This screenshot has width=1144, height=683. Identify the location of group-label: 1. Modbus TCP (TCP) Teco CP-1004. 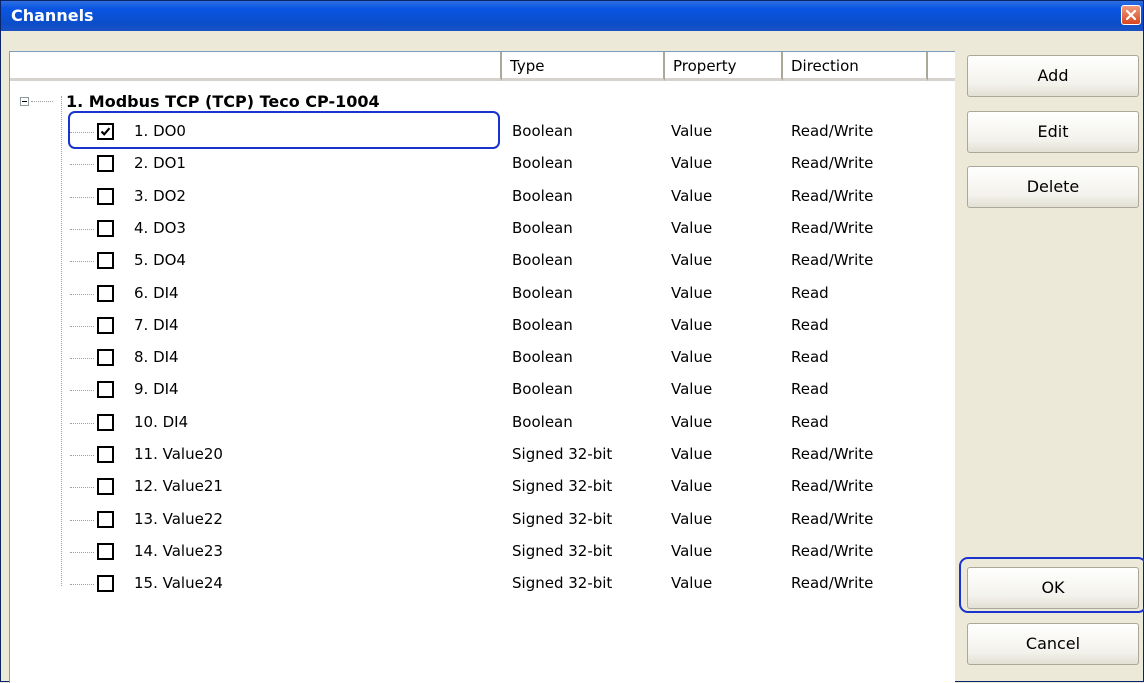
(223, 101).